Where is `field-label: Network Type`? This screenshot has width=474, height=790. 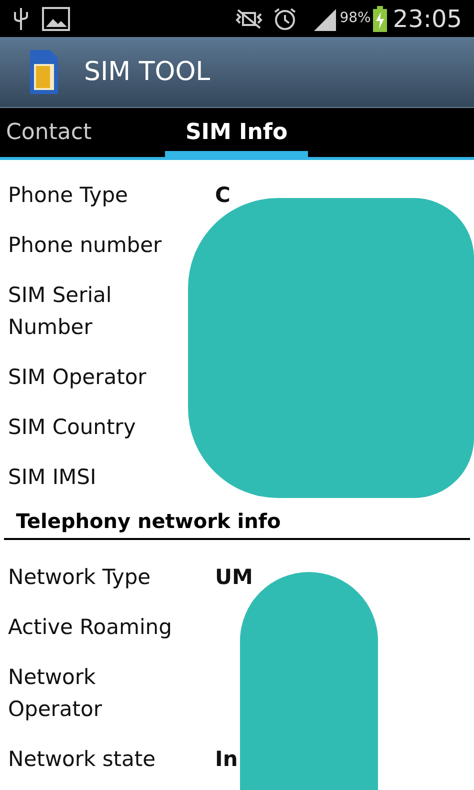 field-label: Network Type is located at coordinates (80, 577).